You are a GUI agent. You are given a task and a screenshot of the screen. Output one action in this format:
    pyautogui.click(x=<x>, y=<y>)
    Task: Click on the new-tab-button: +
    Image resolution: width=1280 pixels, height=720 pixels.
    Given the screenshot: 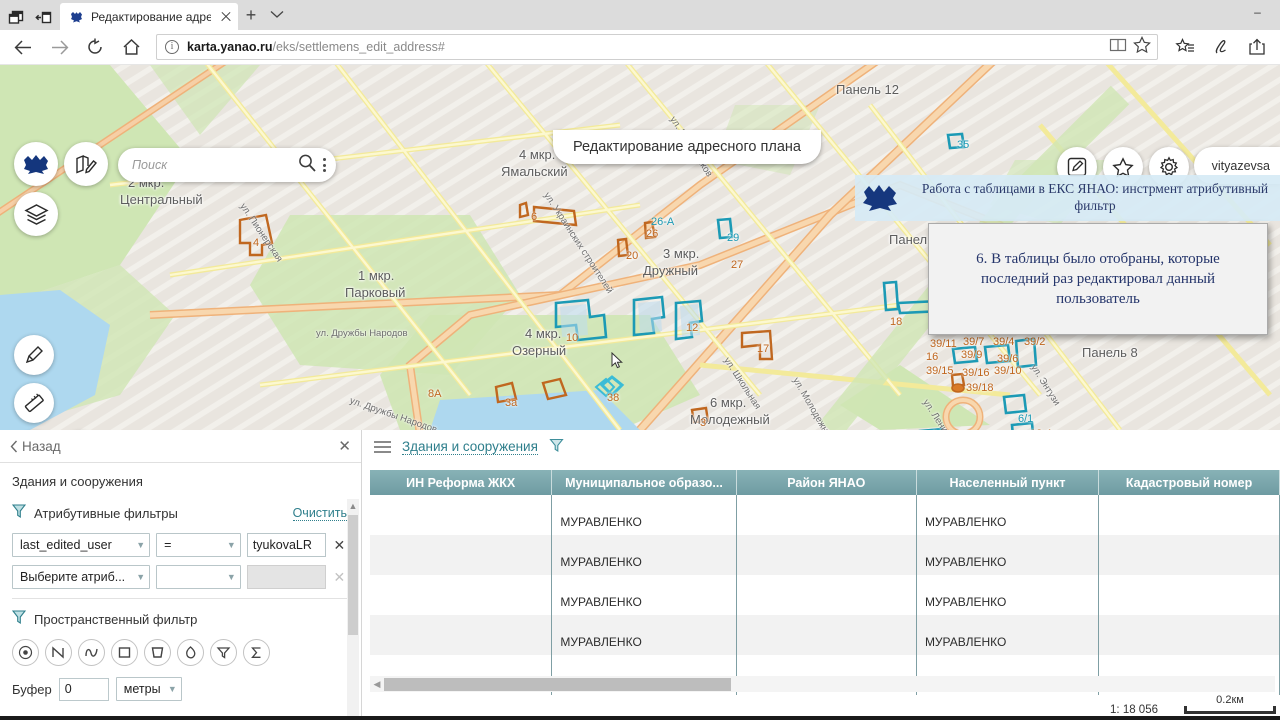 What is the action you would take?
    pyautogui.click(x=251, y=16)
    